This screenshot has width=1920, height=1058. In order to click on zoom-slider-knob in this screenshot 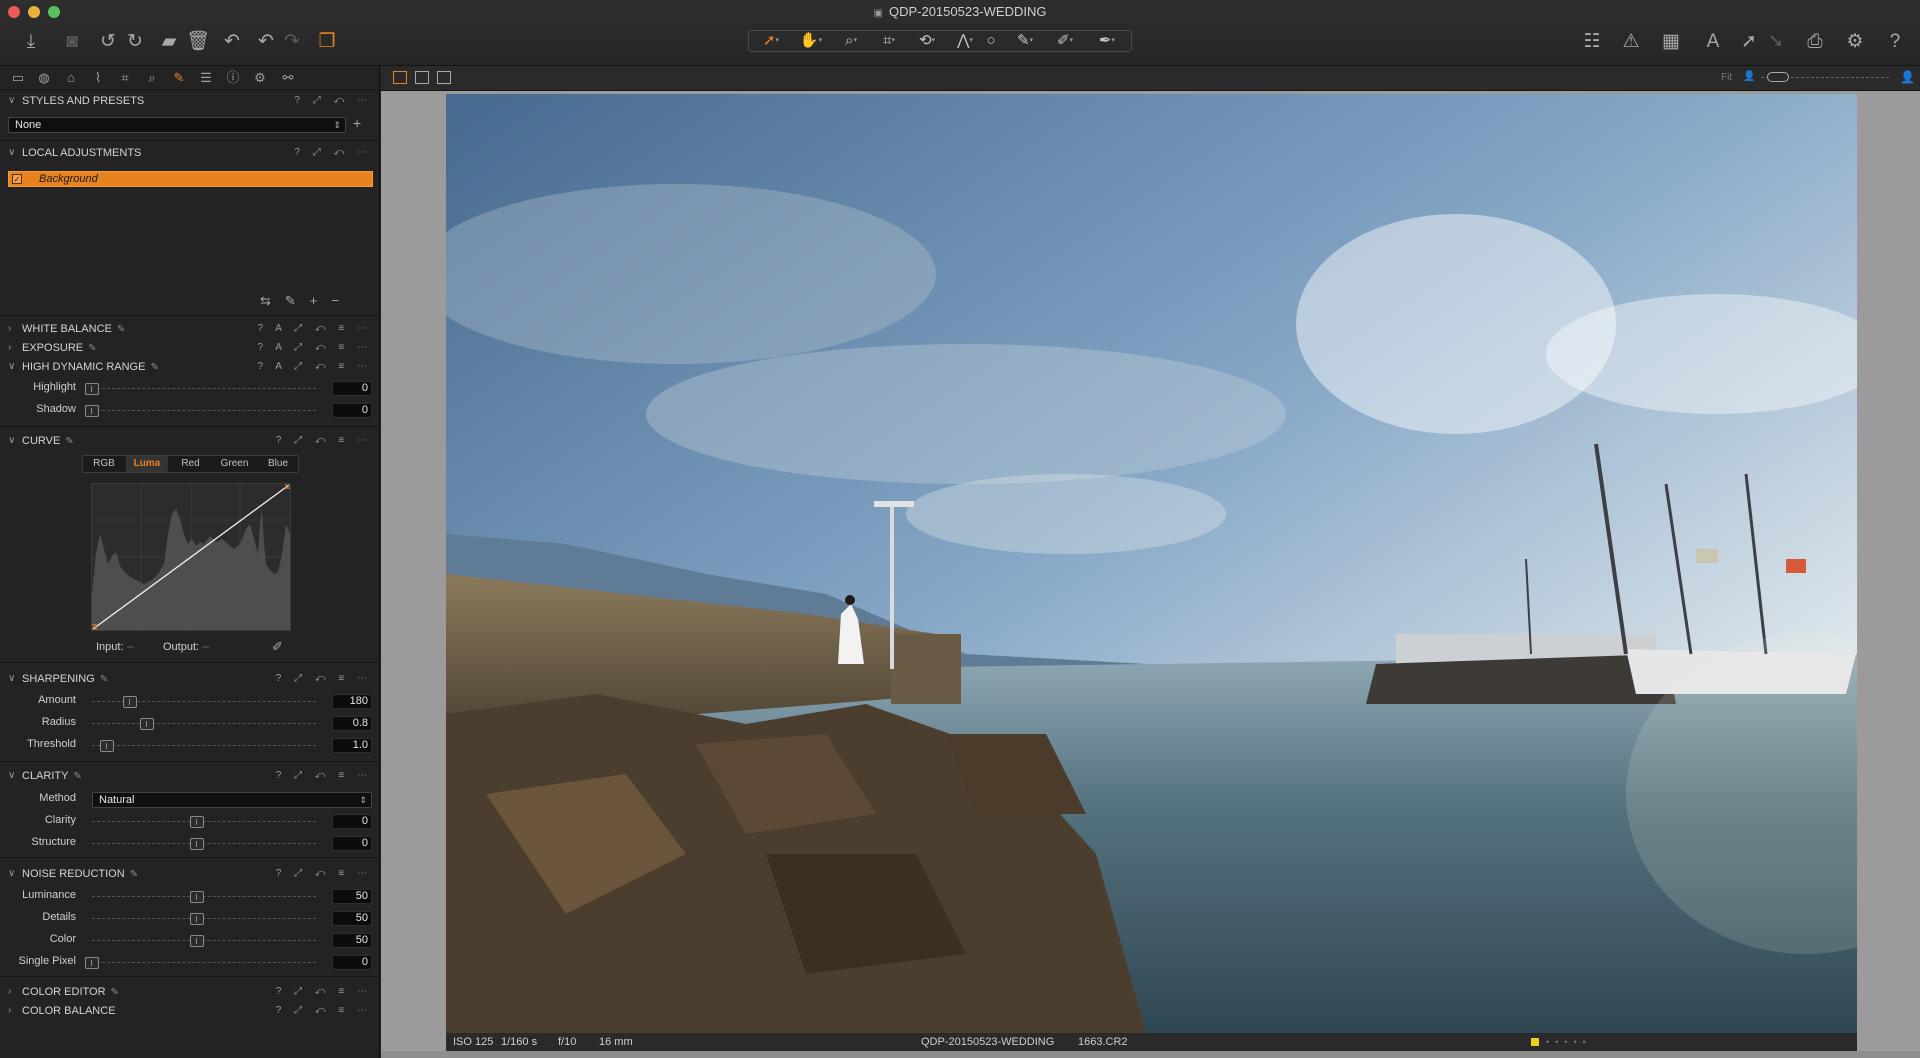, I will do `click(1778, 77)`.